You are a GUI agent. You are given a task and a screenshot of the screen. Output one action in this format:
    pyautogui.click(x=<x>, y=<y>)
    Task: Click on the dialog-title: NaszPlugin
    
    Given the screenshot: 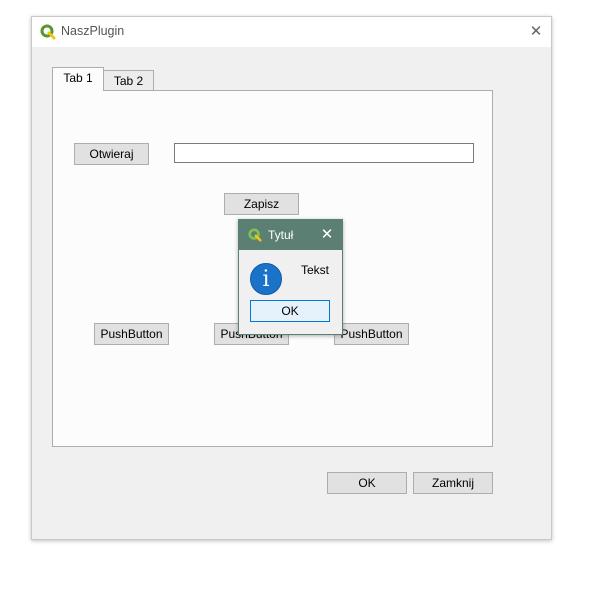 What is the action you would take?
    pyautogui.click(x=93, y=31)
    